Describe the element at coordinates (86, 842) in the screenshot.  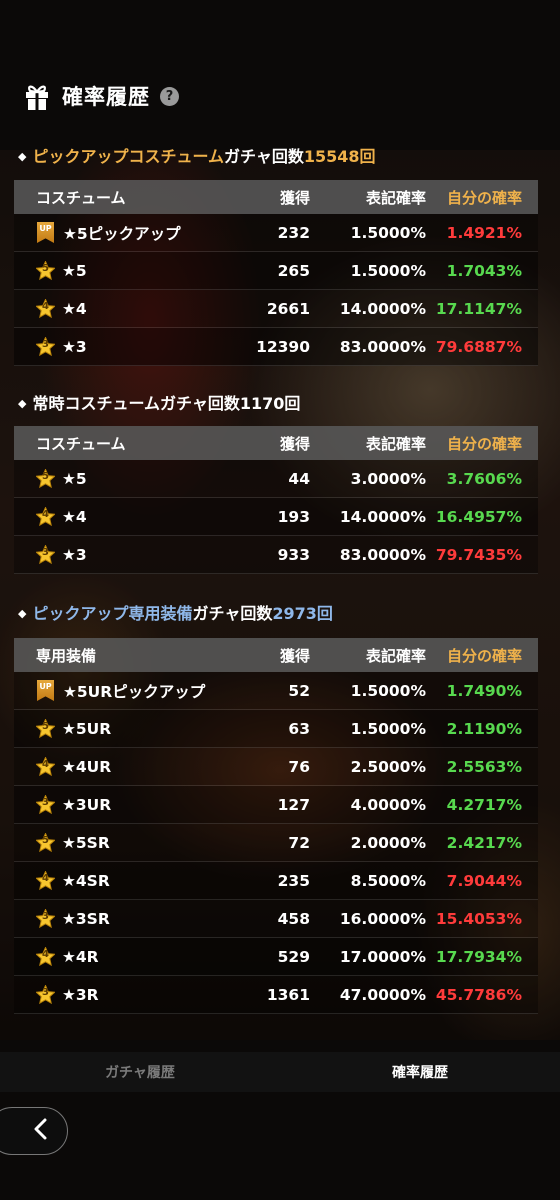
I see `rarity-name: ★5SR` at that location.